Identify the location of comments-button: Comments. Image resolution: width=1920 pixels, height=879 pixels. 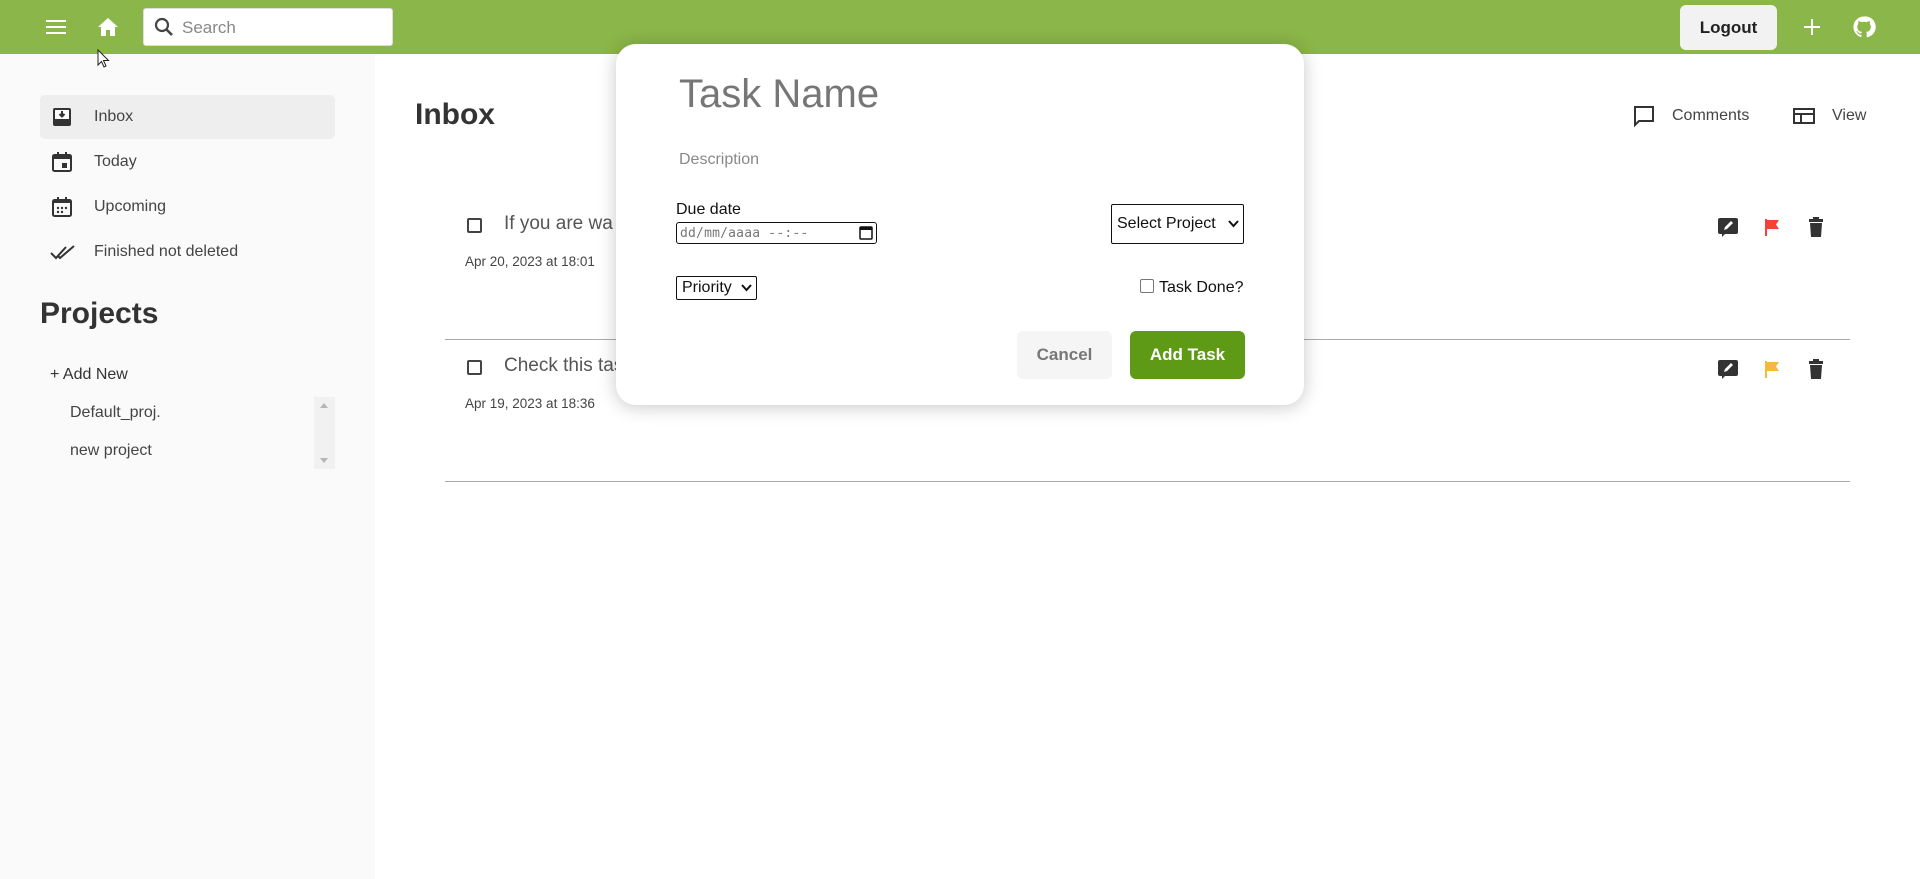
(1690, 116).